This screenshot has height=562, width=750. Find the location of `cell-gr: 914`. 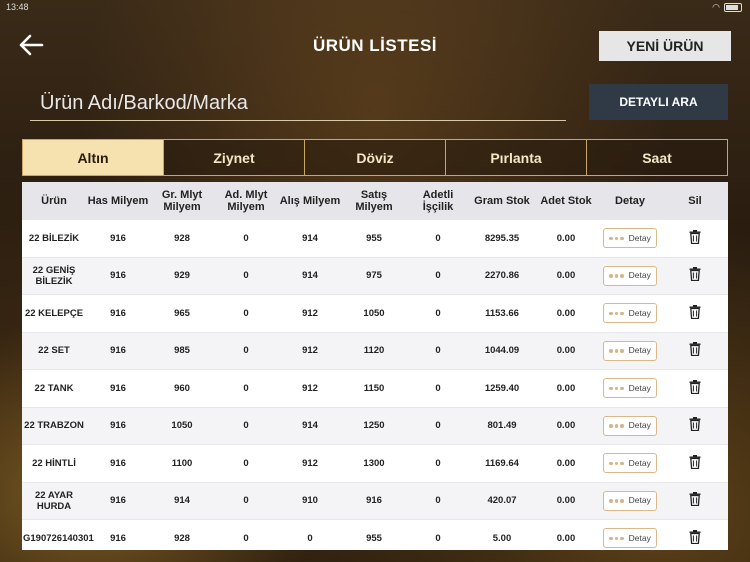

cell-gr: 914 is located at coordinates (182, 500).